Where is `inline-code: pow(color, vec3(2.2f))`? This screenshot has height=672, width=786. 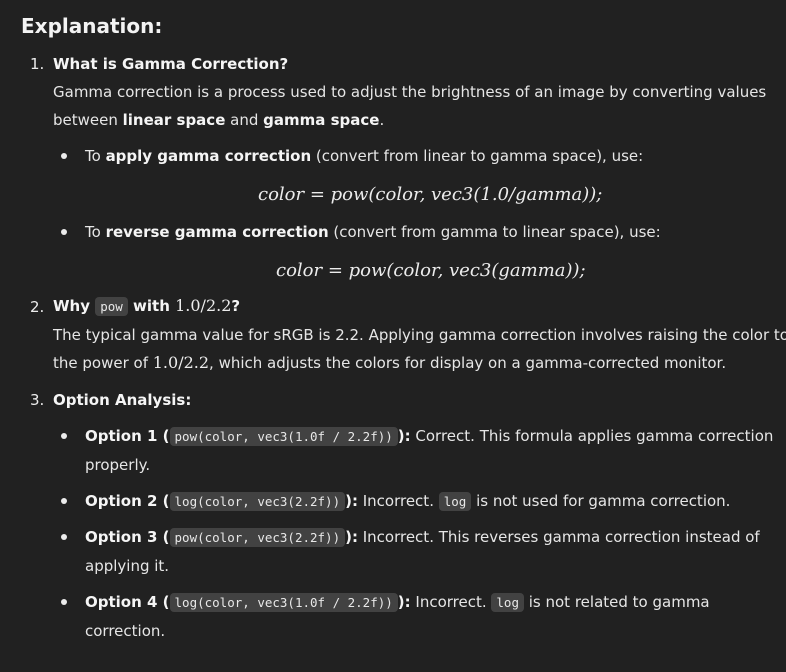 inline-code: pow(color, vec3(2.2f)) is located at coordinates (257, 537).